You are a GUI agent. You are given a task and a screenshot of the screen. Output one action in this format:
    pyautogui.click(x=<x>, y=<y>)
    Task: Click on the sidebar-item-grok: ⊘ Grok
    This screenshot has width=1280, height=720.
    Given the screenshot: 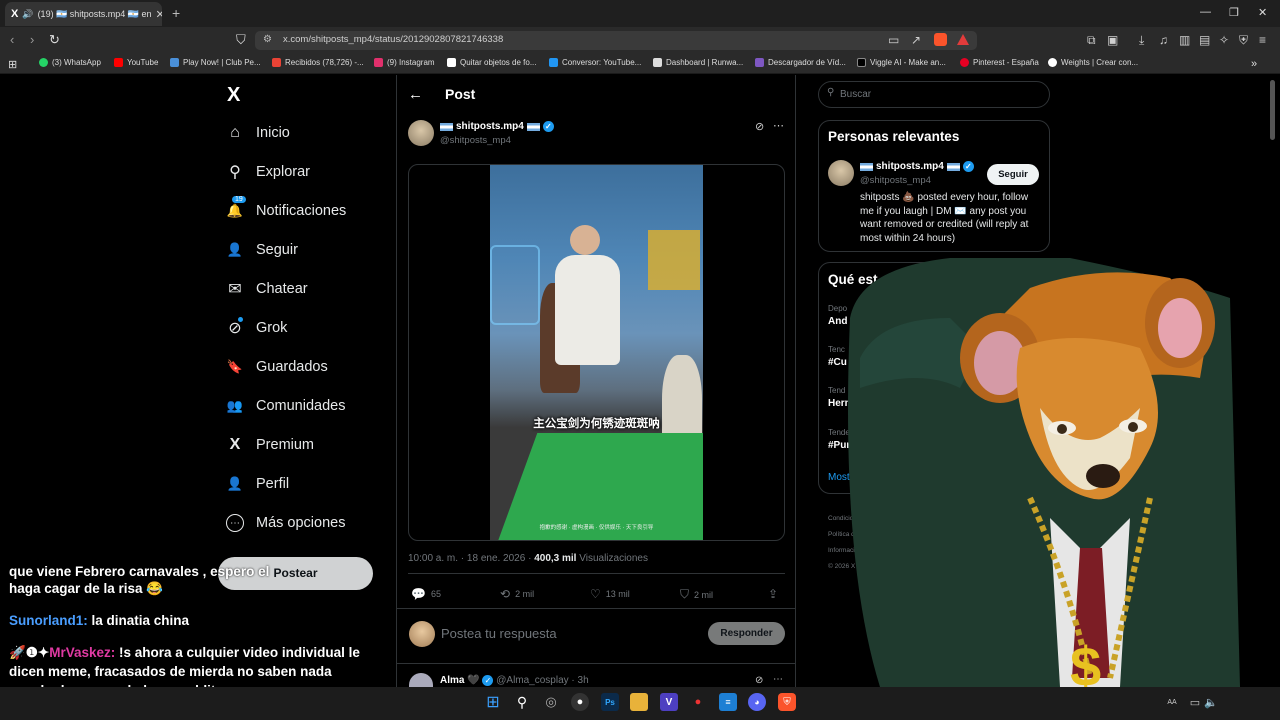 What is the action you would take?
    pyautogui.click(x=256, y=327)
    